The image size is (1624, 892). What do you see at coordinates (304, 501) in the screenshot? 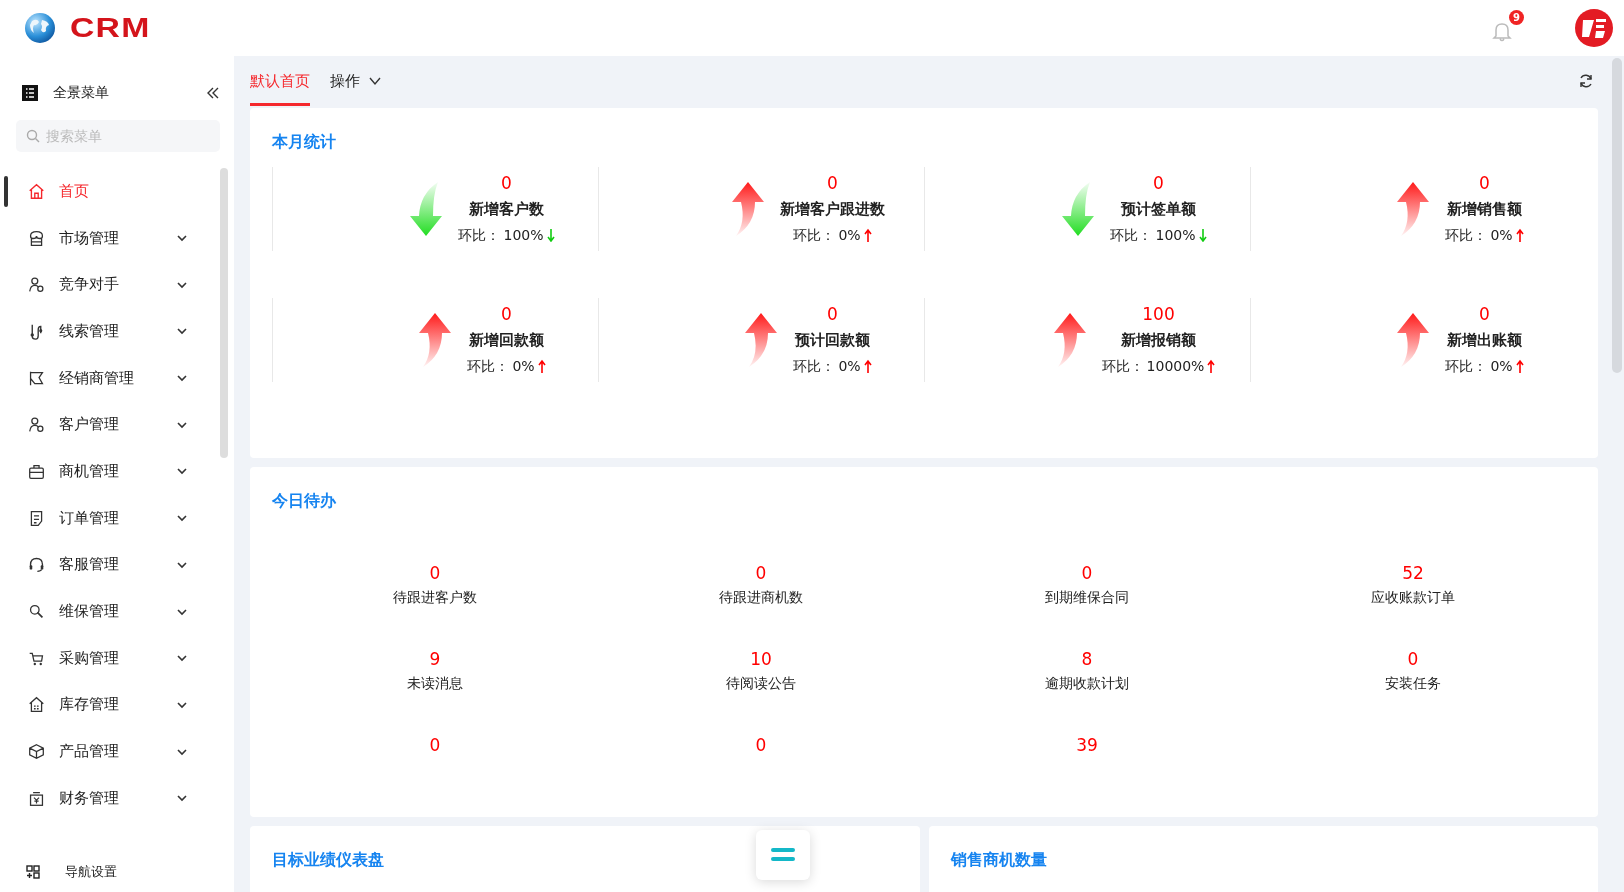
I see `section-title: 今日待办` at bounding box center [304, 501].